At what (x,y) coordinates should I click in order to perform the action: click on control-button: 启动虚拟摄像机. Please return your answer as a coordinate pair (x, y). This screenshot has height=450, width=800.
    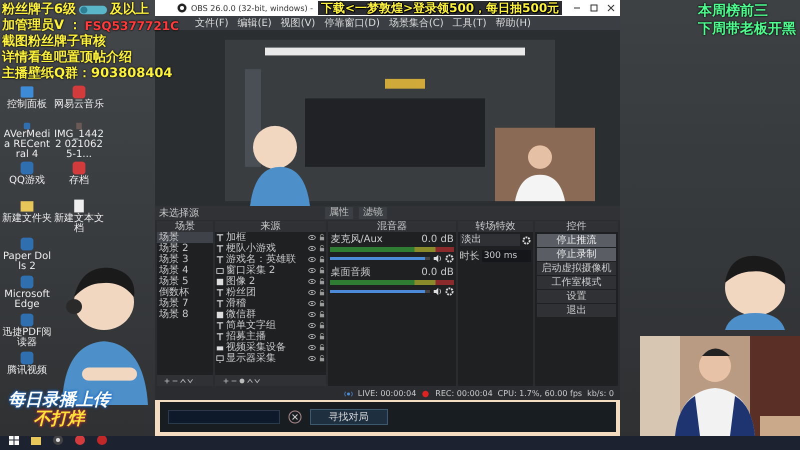
    Looking at the image, I should click on (576, 268).